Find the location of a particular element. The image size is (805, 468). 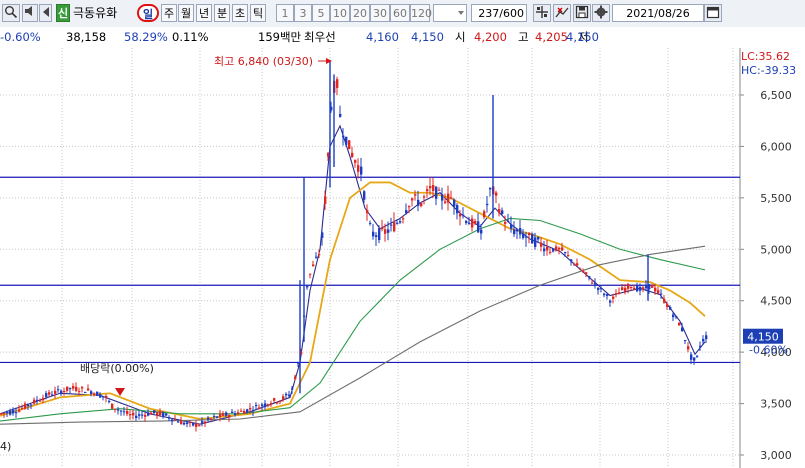

period-tick: 틱 is located at coordinates (258, 13).